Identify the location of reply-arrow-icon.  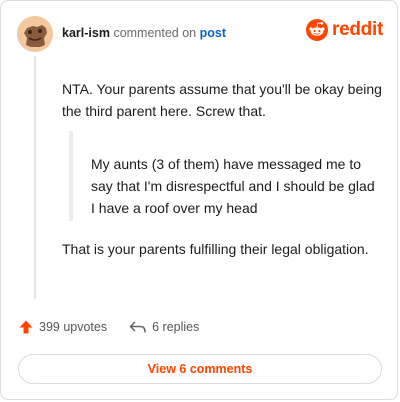
(137, 327).